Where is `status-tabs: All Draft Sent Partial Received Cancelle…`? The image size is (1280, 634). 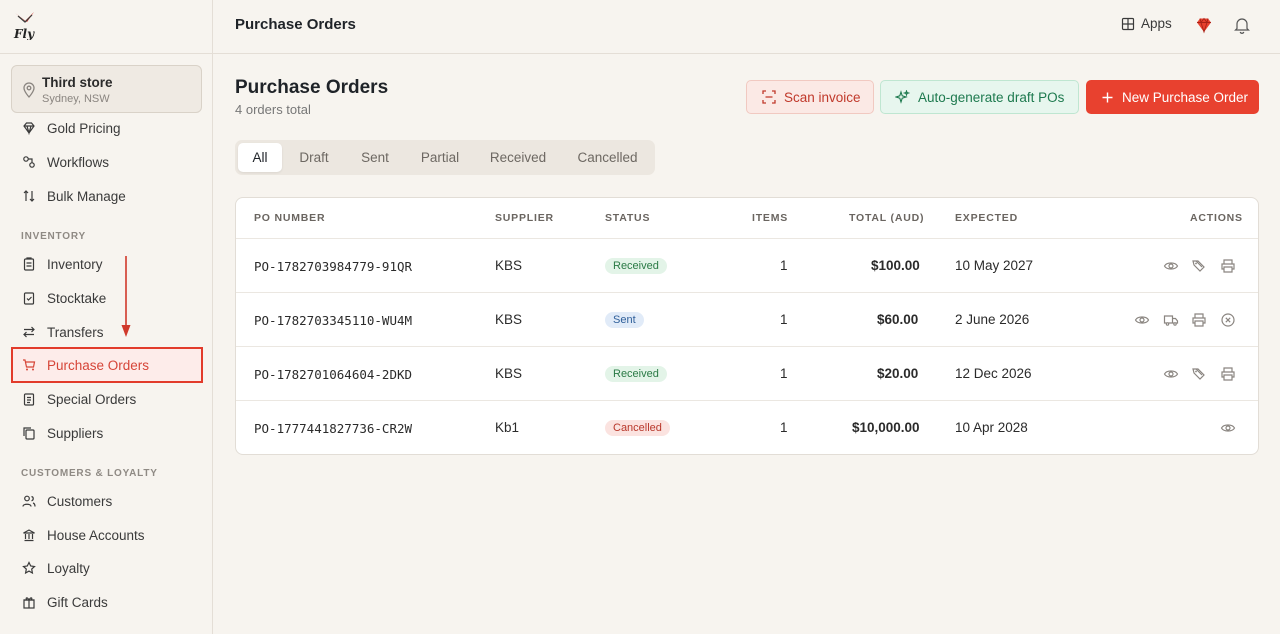
status-tabs: All Draft Sent Partial Received Cancelle… is located at coordinates (445, 157).